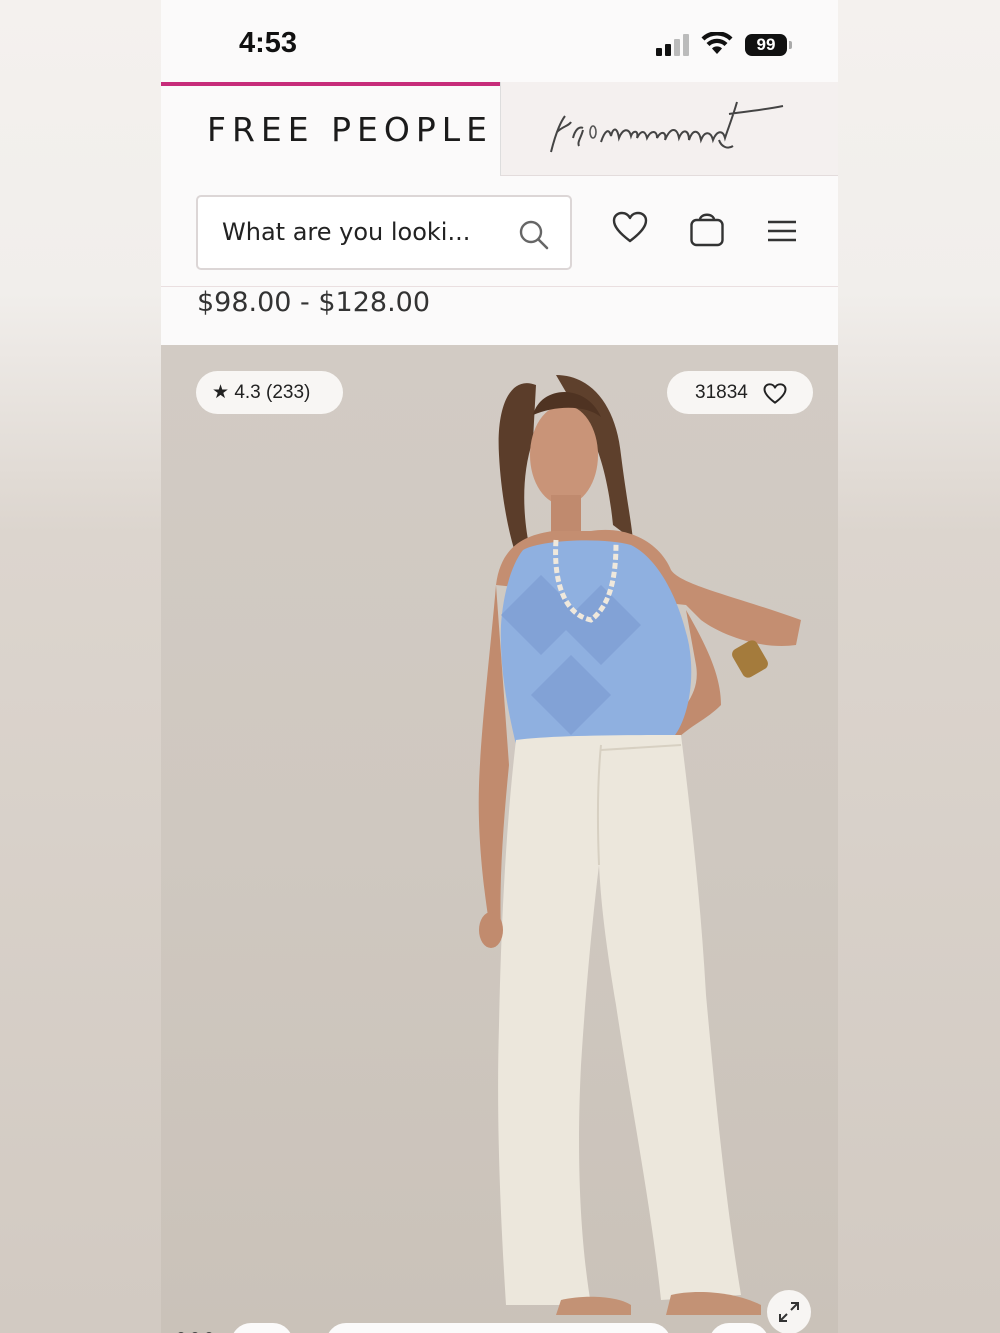  I want to click on search-box, so click(384, 232).